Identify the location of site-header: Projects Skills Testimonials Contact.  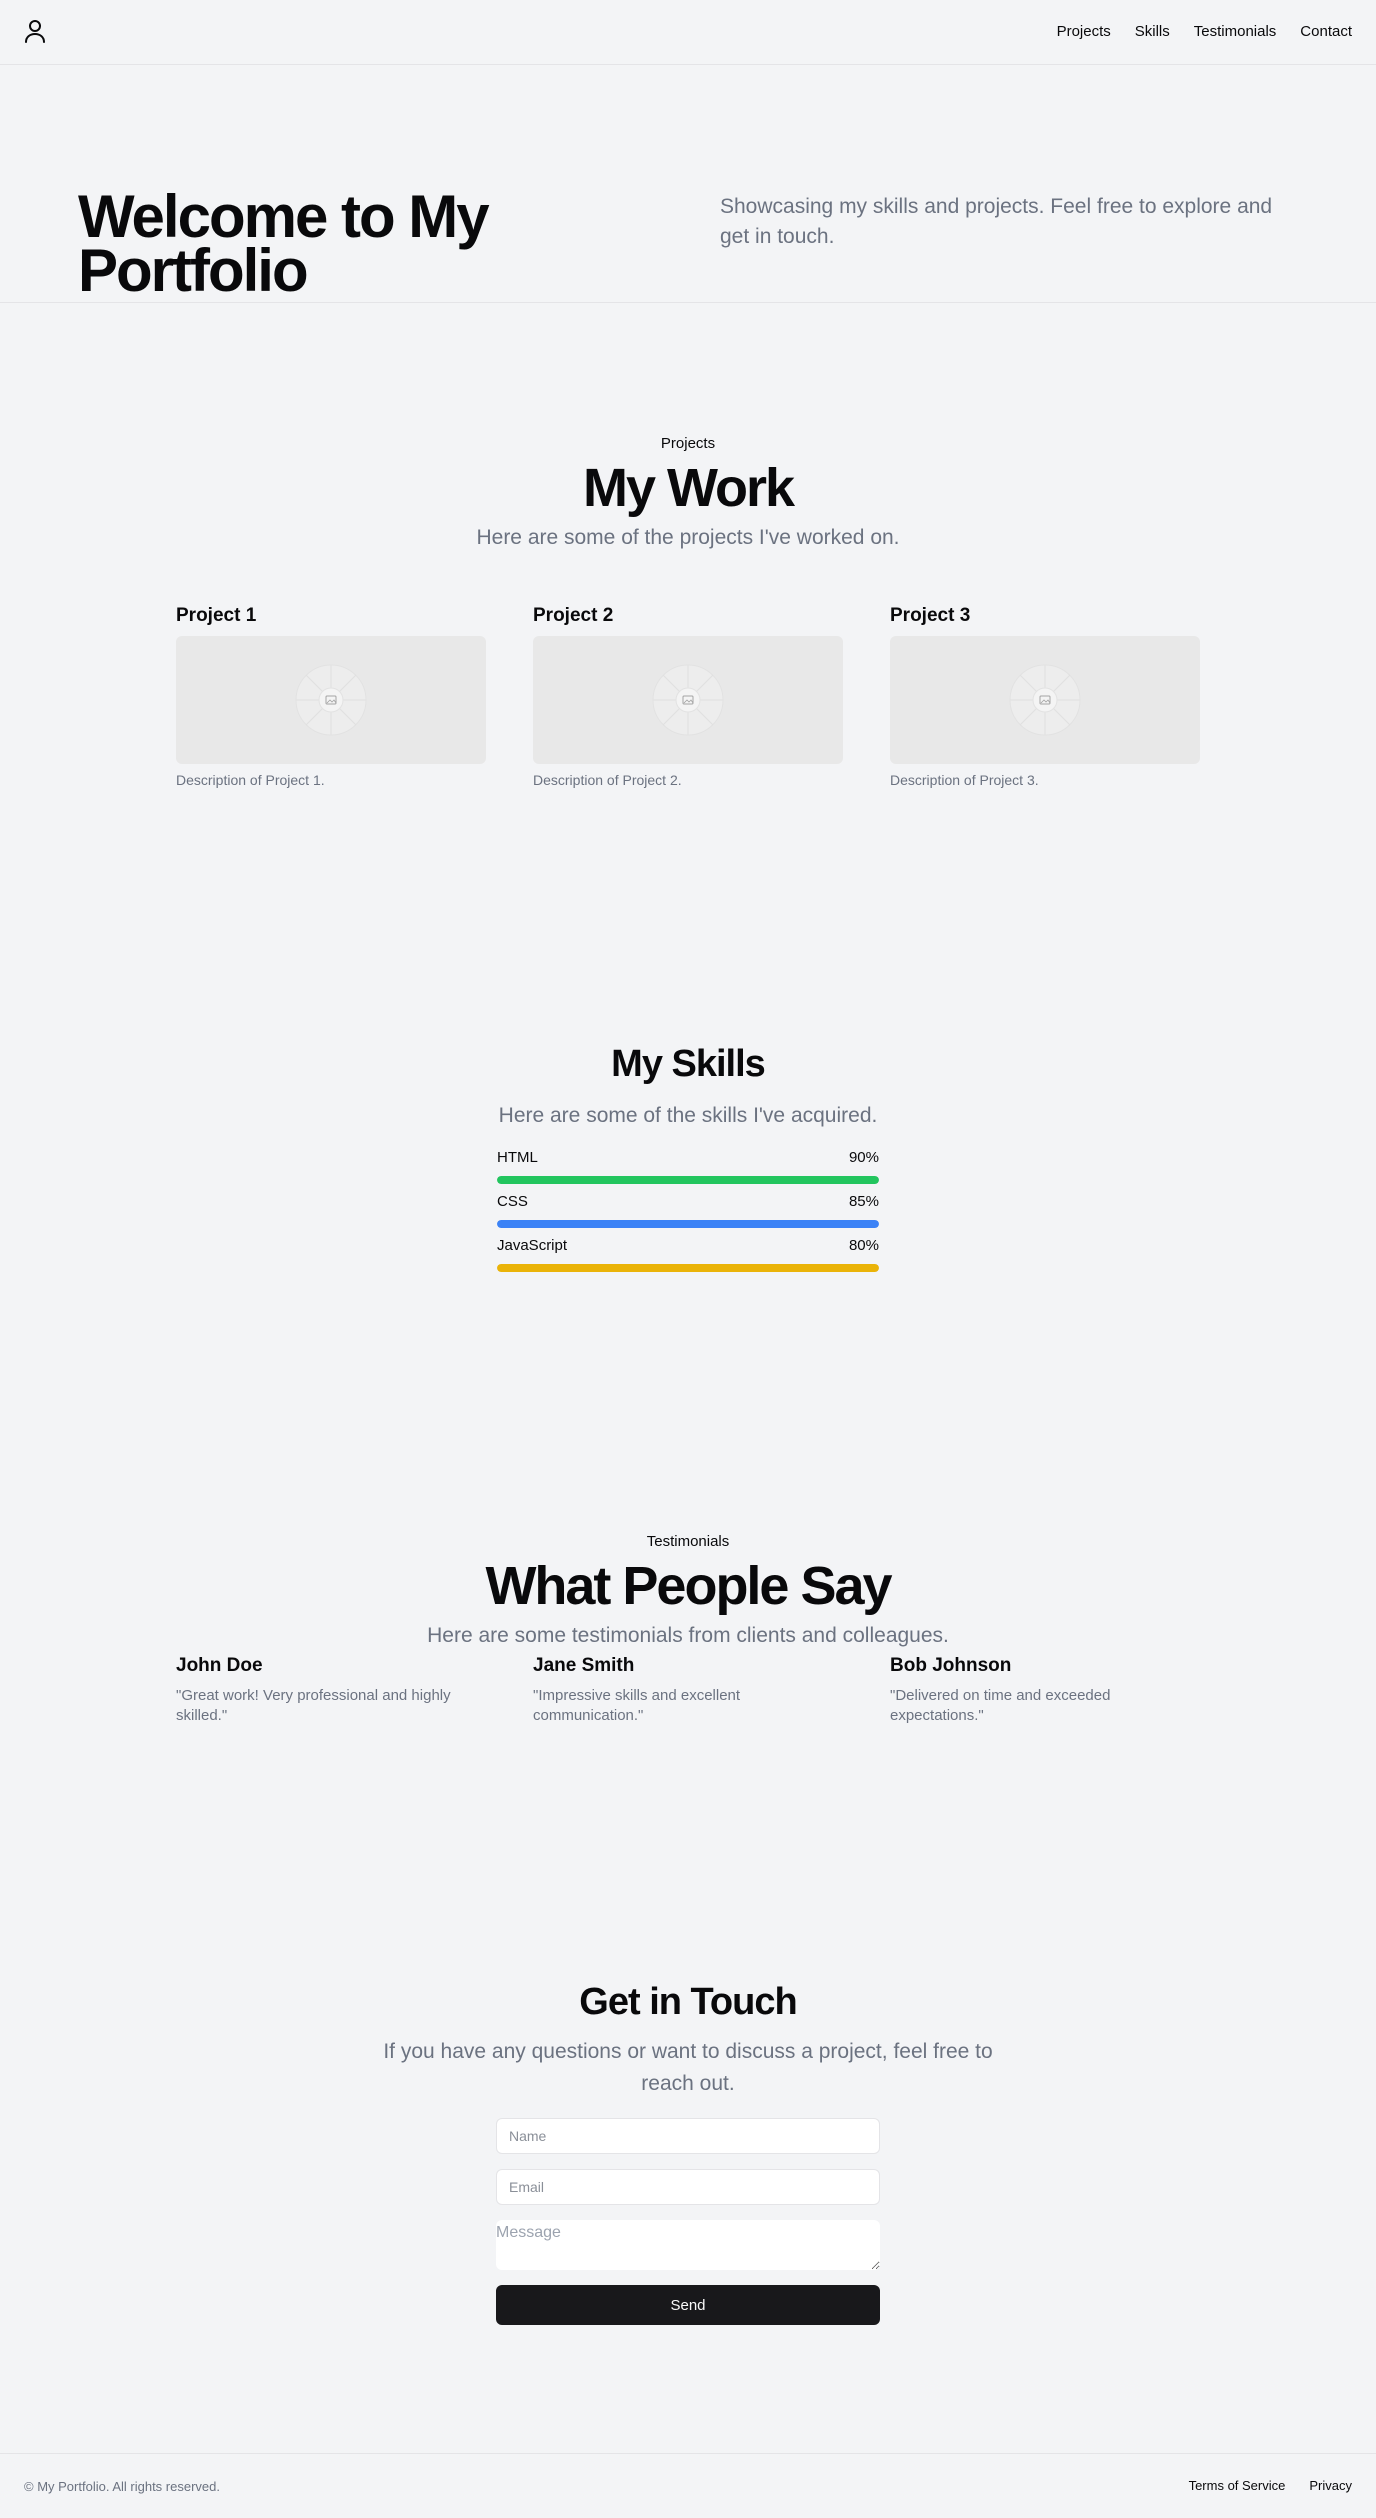
(688, 32).